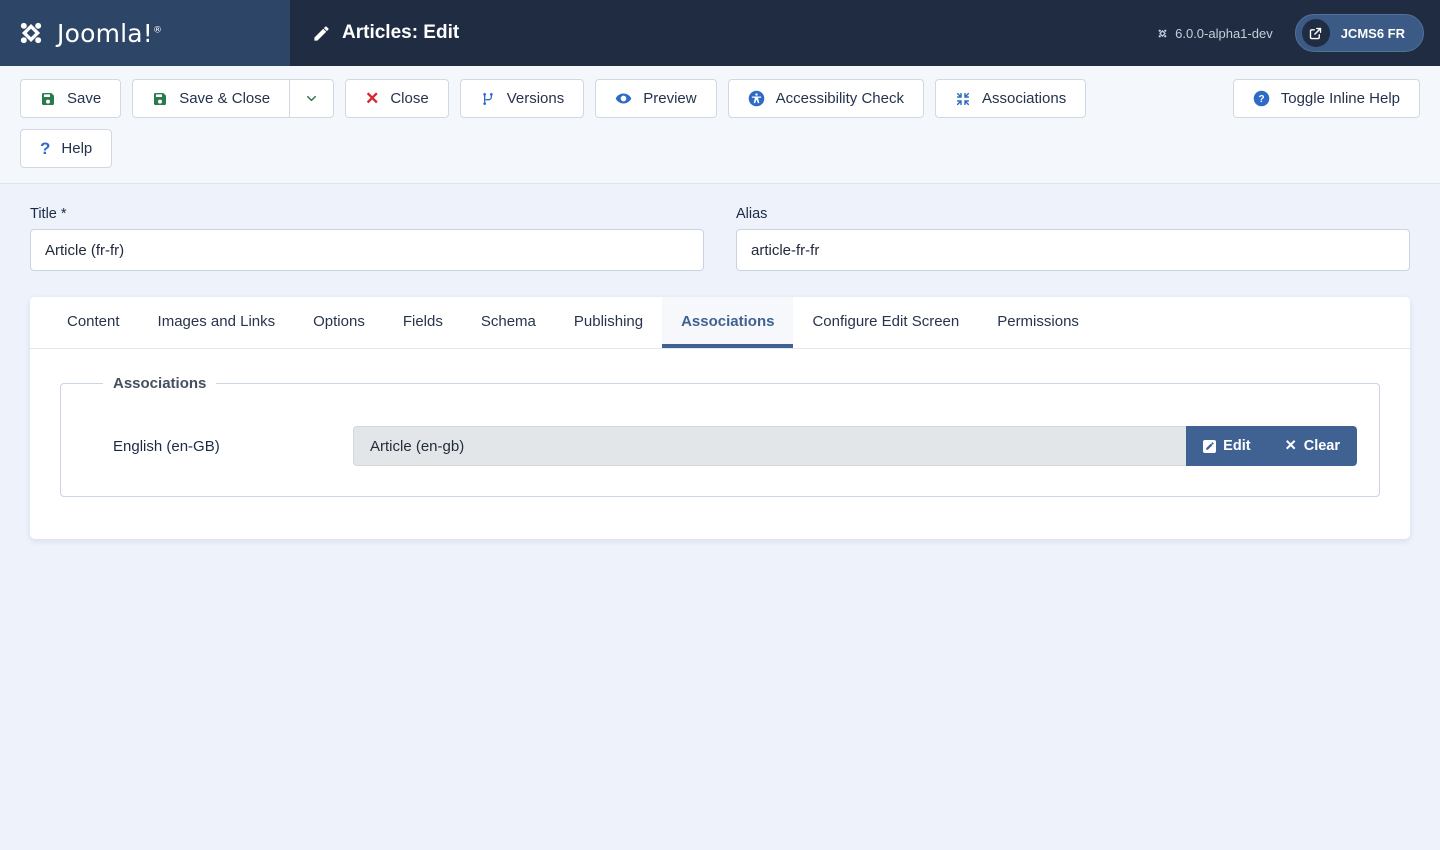  I want to click on toggle-inline-help-button: ? Toggle Inline Help, so click(1326, 98).